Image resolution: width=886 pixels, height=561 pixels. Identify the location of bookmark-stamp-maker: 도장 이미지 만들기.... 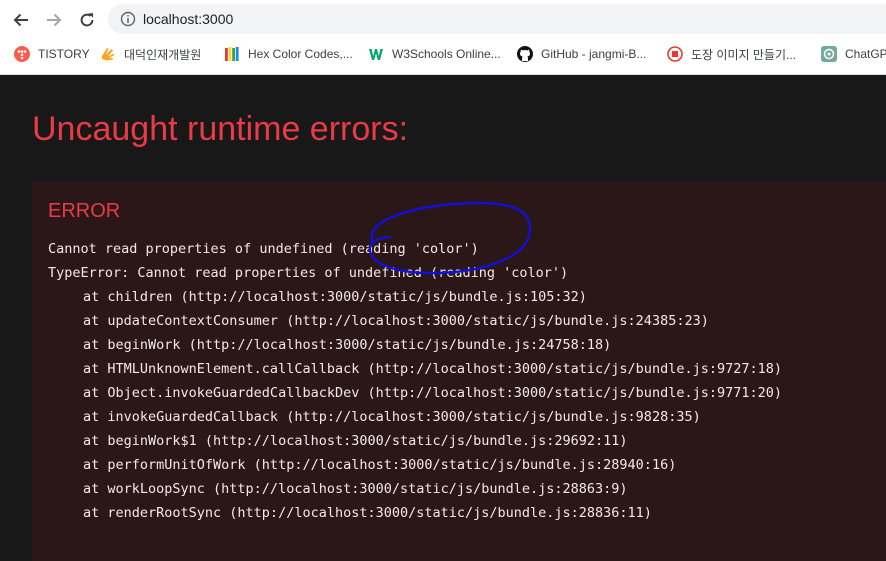
(731, 54).